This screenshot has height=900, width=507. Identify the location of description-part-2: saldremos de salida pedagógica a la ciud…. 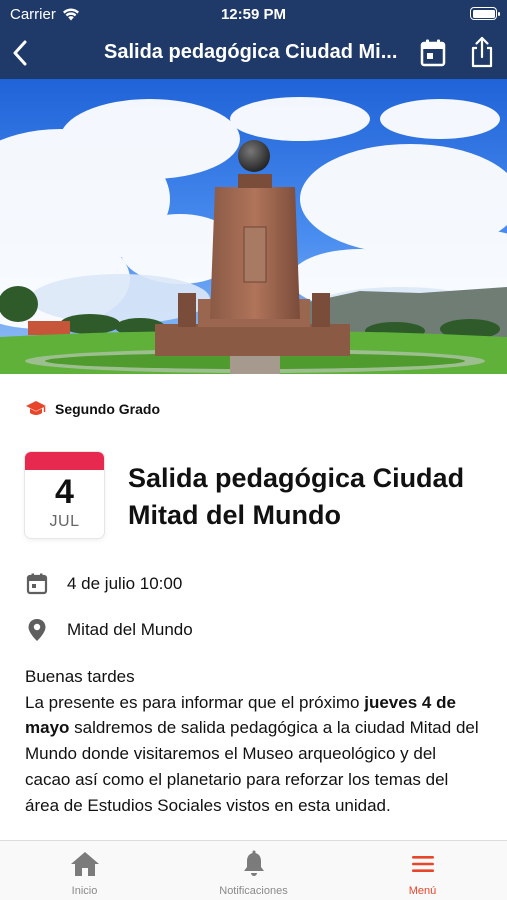
(252, 766).